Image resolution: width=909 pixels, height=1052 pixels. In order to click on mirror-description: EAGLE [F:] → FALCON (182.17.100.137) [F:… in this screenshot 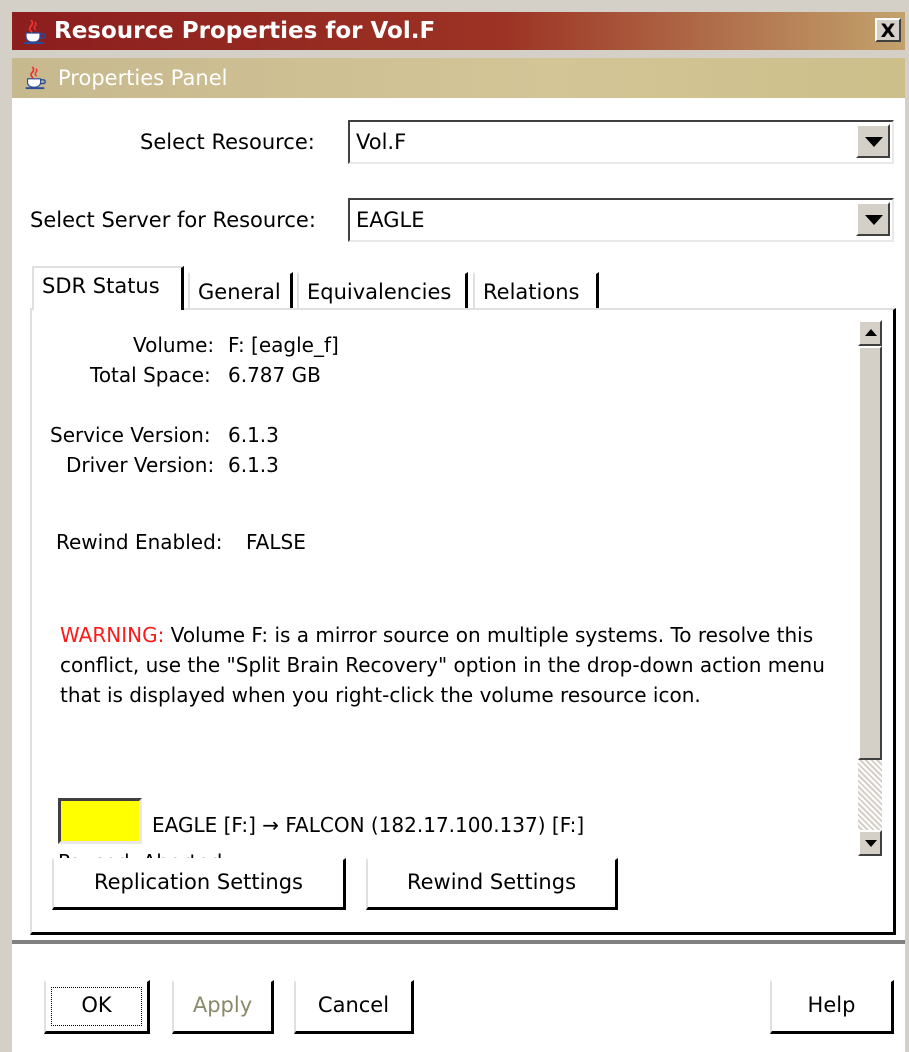, I will do `click(368, 825)`.